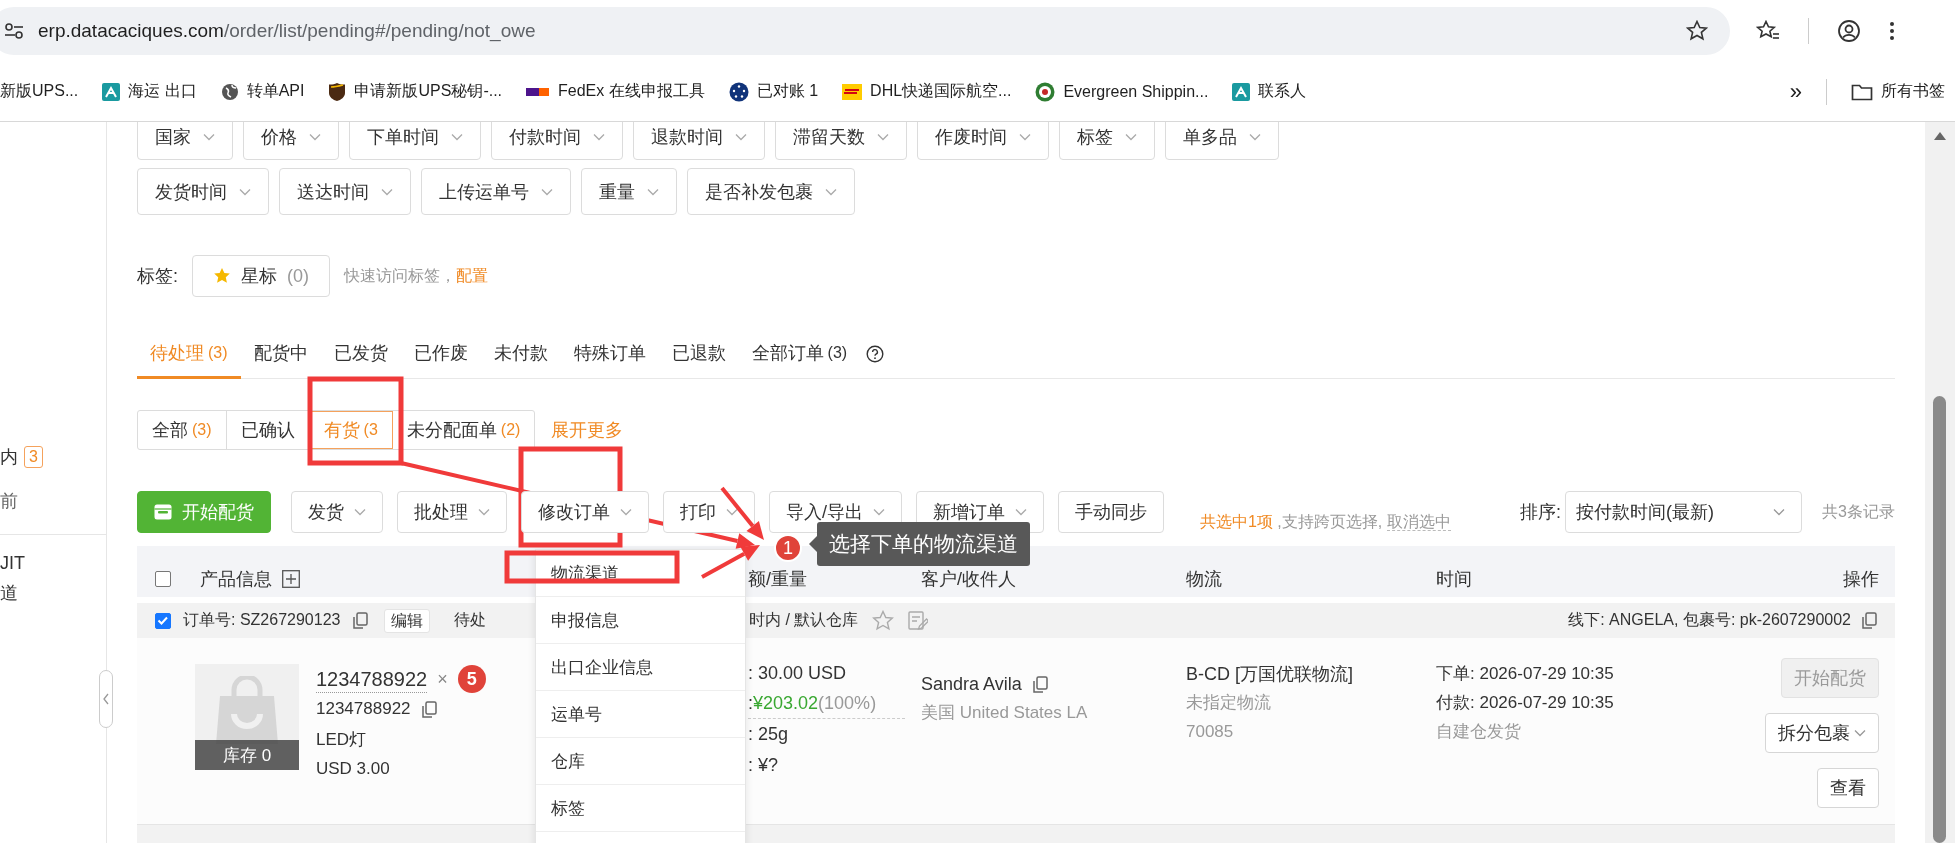  Describe the element at coordinates (585, 620) in the screenshot. I see `menu-item: 申报信息` at that location.